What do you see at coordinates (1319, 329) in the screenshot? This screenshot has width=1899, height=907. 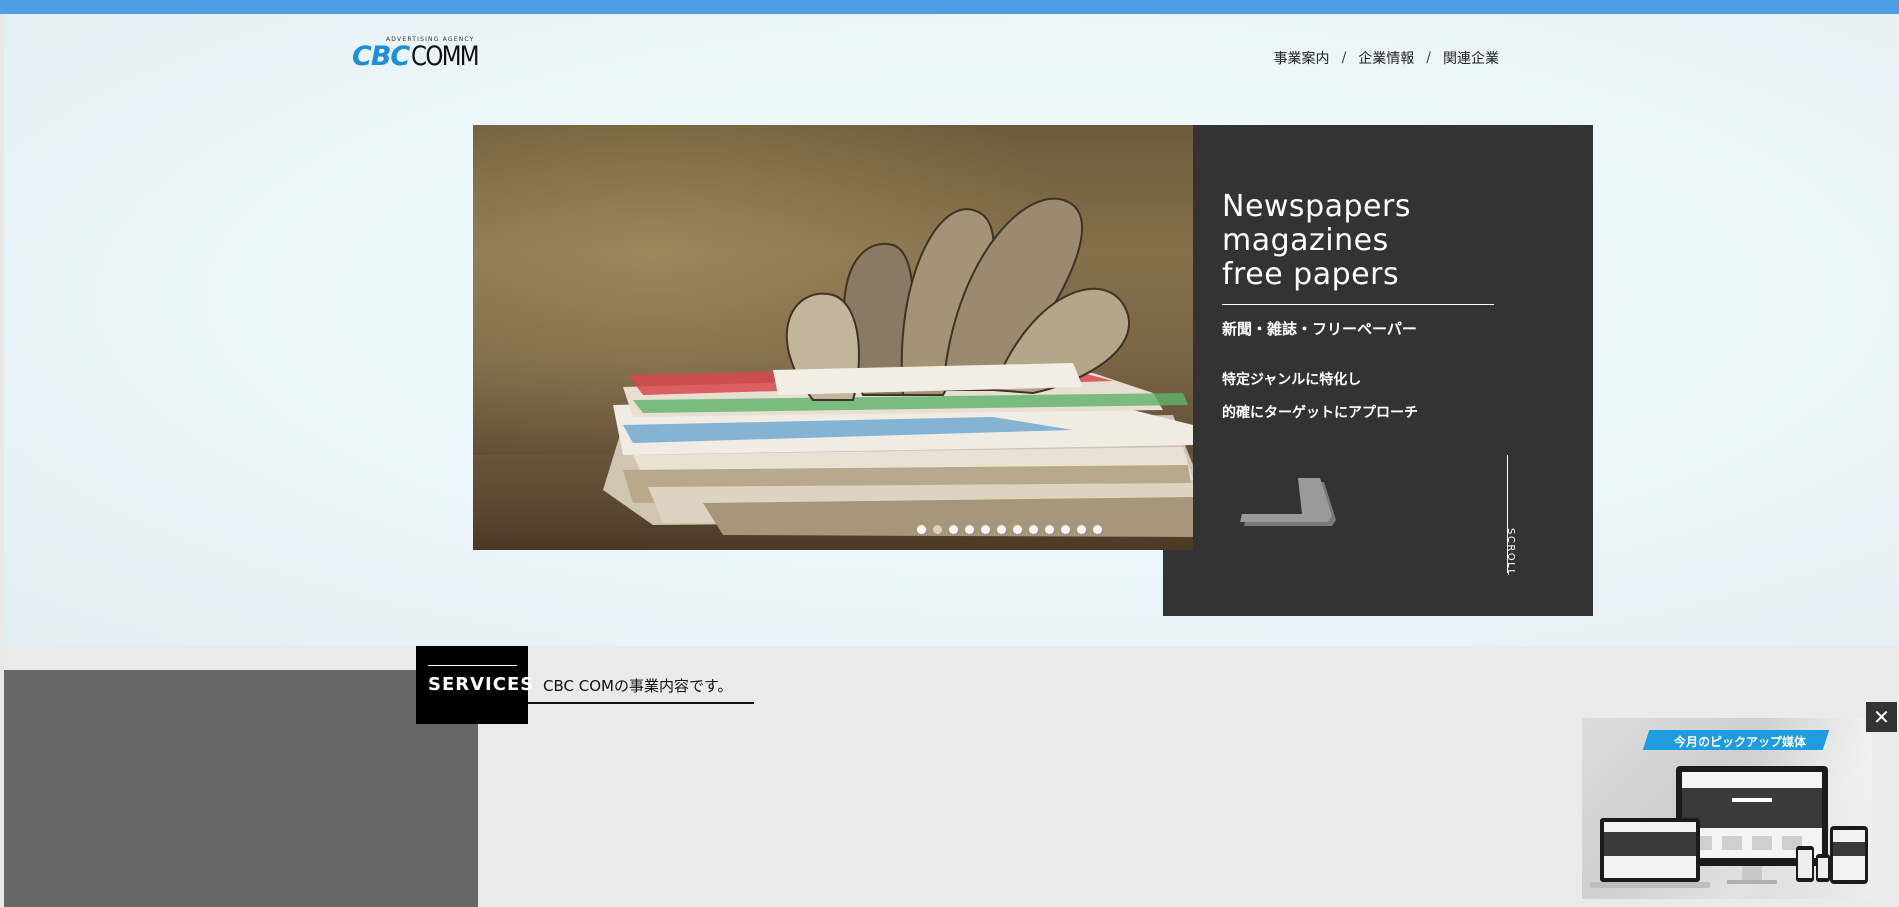 I see `hero-subtitle: 新聞・雑誌・フリーペーパー` at bounding box center [1319, 329].